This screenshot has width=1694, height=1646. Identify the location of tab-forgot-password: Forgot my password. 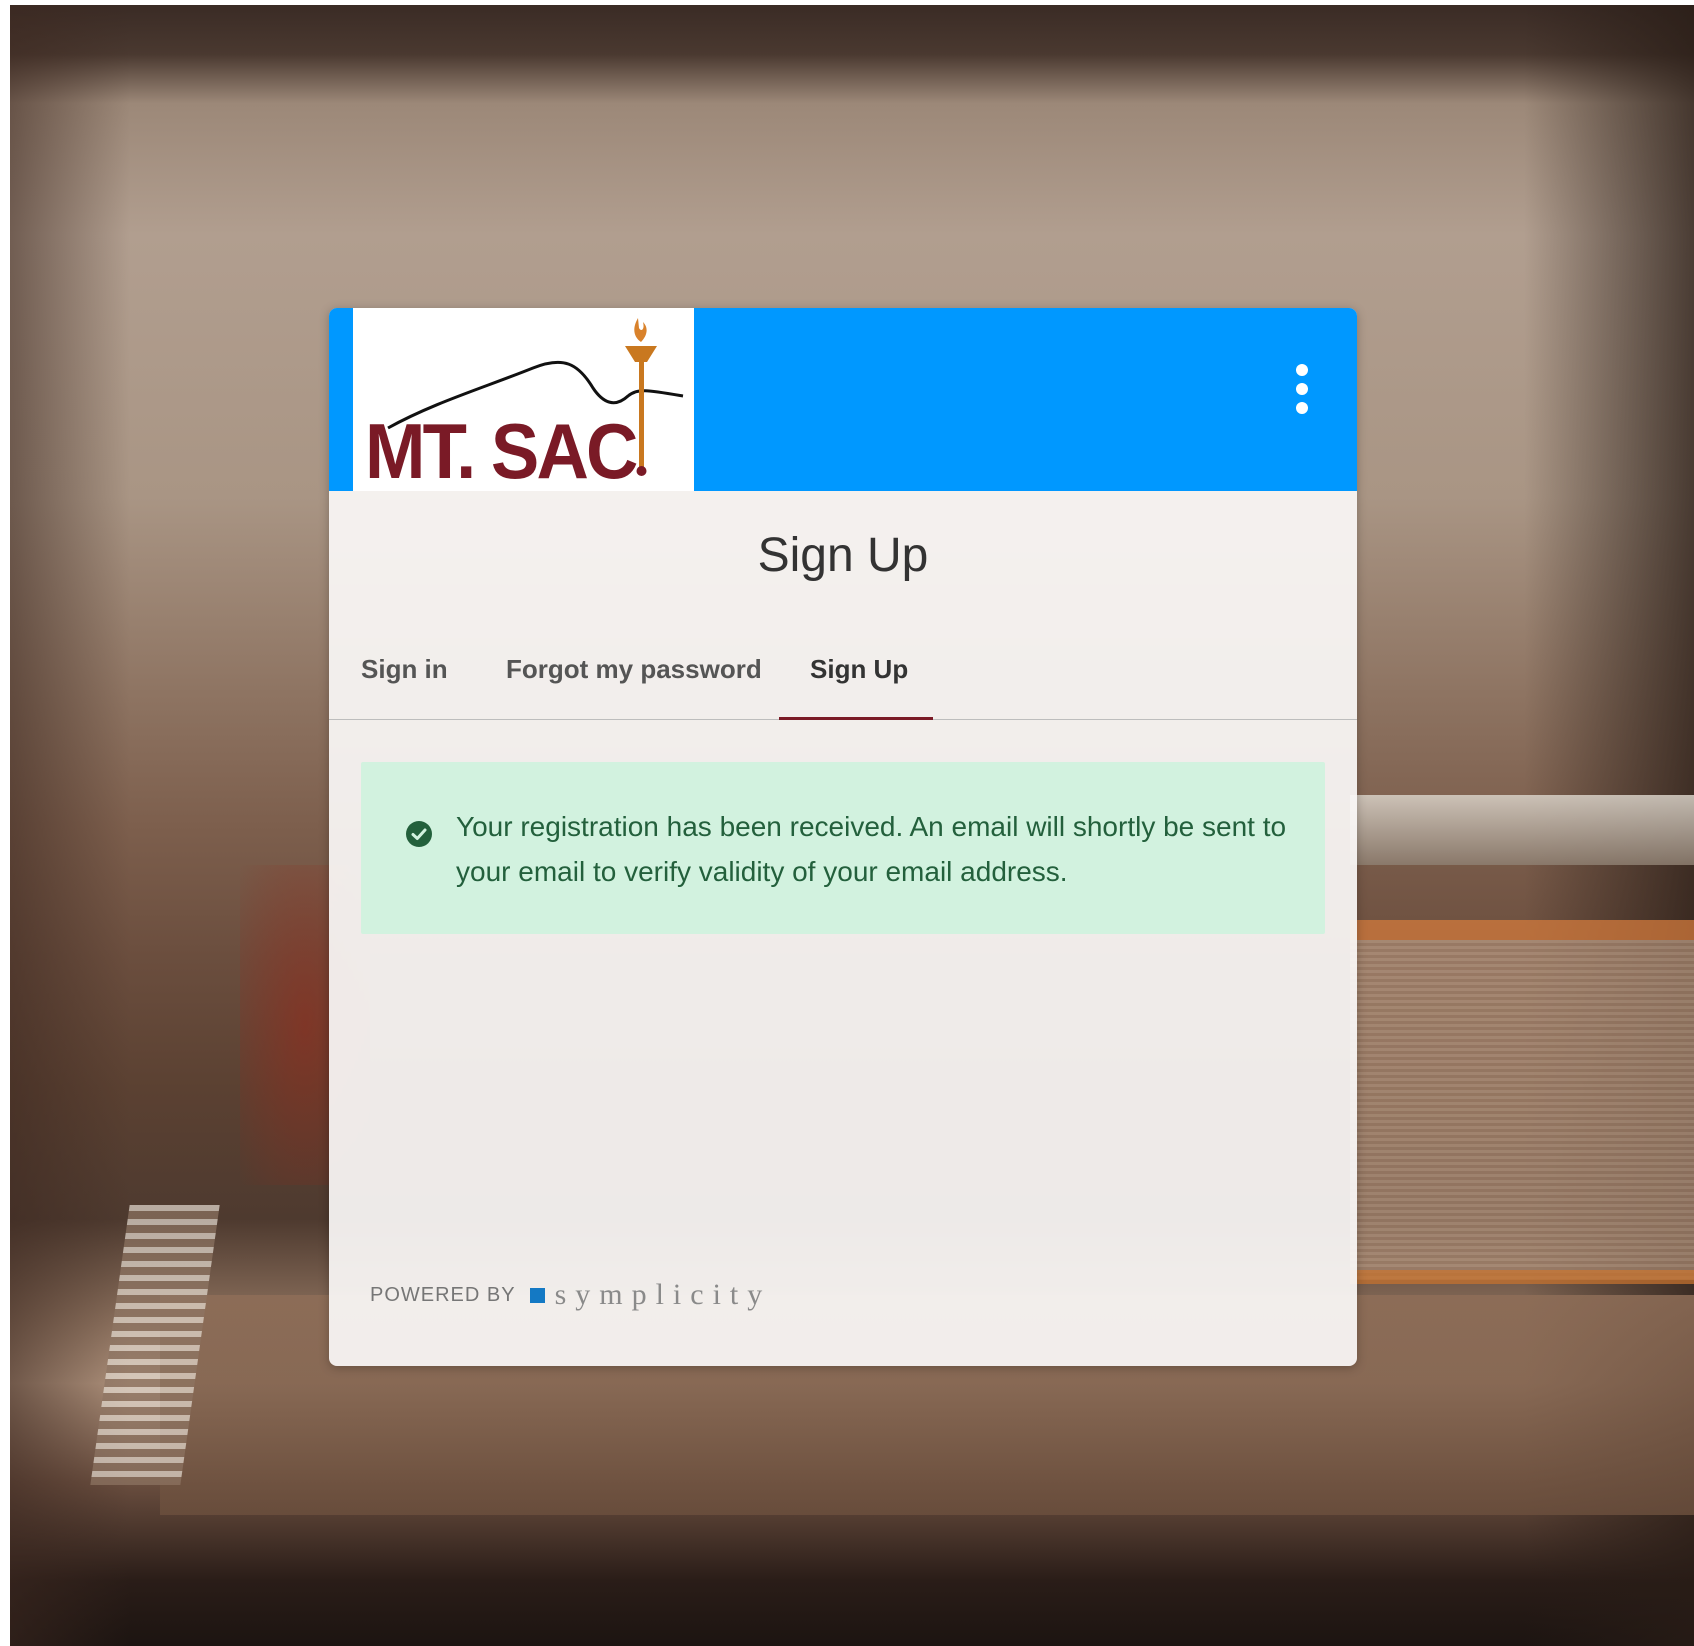
(634, 669).